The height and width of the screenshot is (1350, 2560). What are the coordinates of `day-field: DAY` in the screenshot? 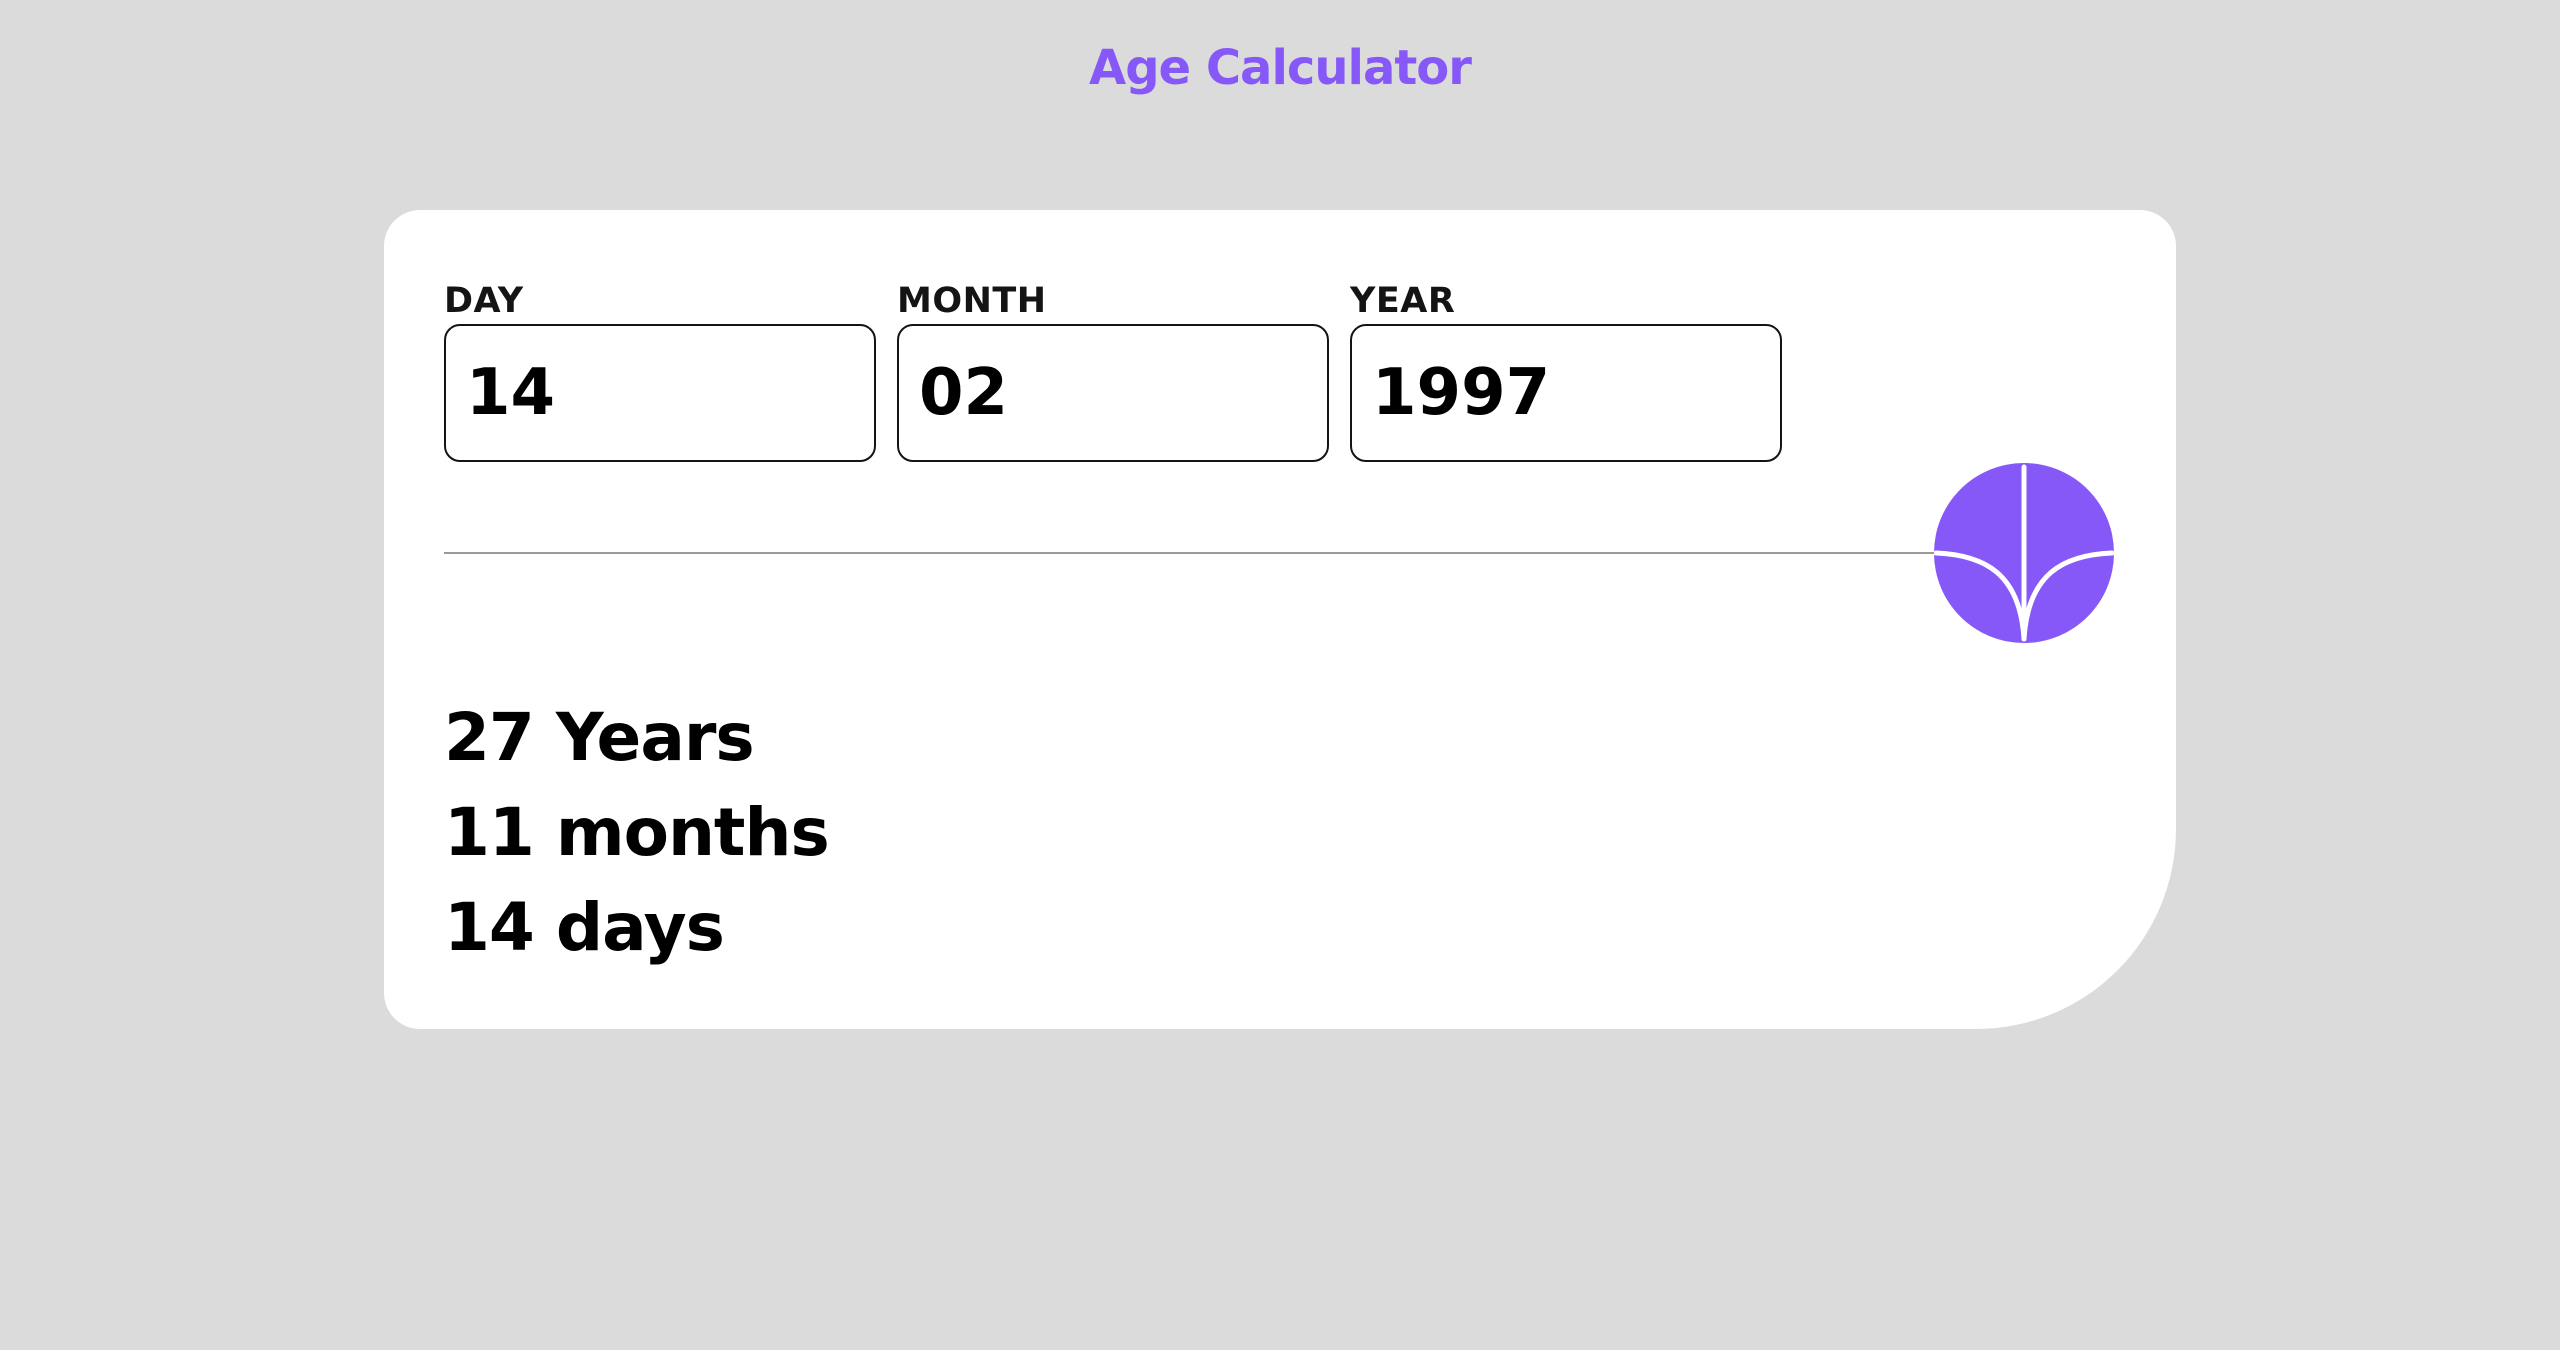 It's located at (660, 370).